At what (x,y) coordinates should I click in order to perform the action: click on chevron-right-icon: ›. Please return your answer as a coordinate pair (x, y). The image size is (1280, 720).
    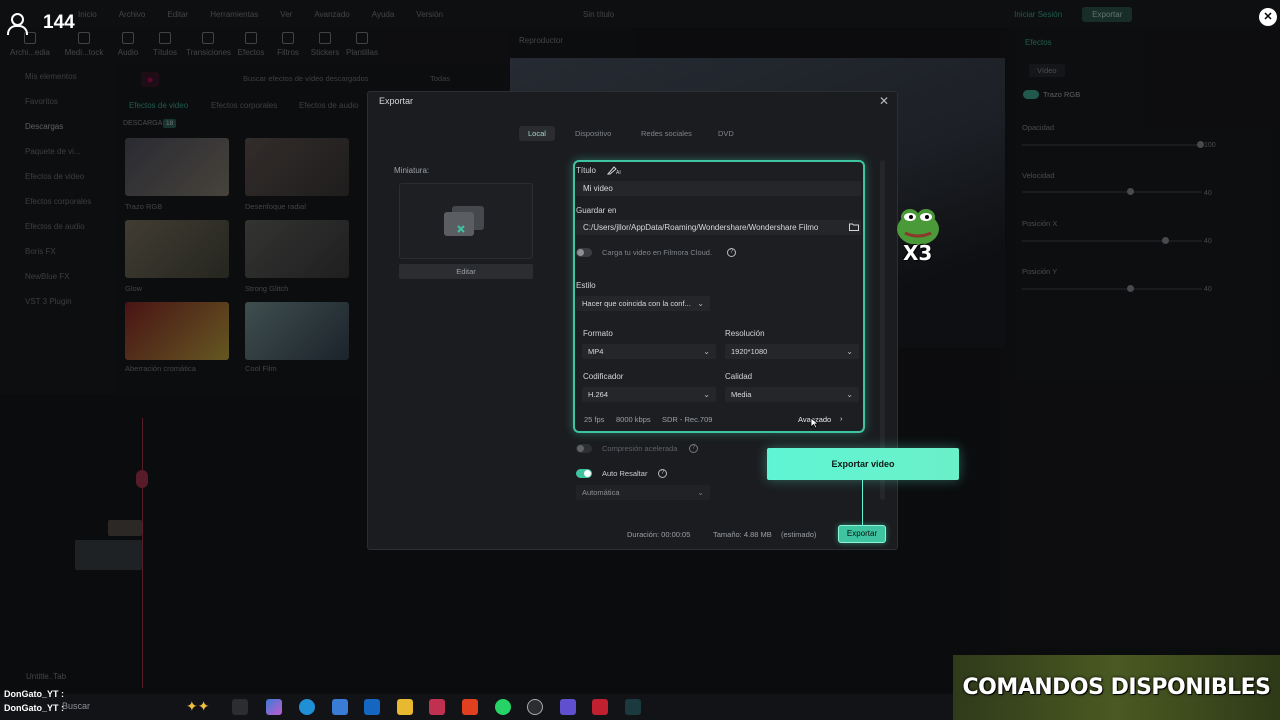
    Looking at the image, I should click on (841, 418).